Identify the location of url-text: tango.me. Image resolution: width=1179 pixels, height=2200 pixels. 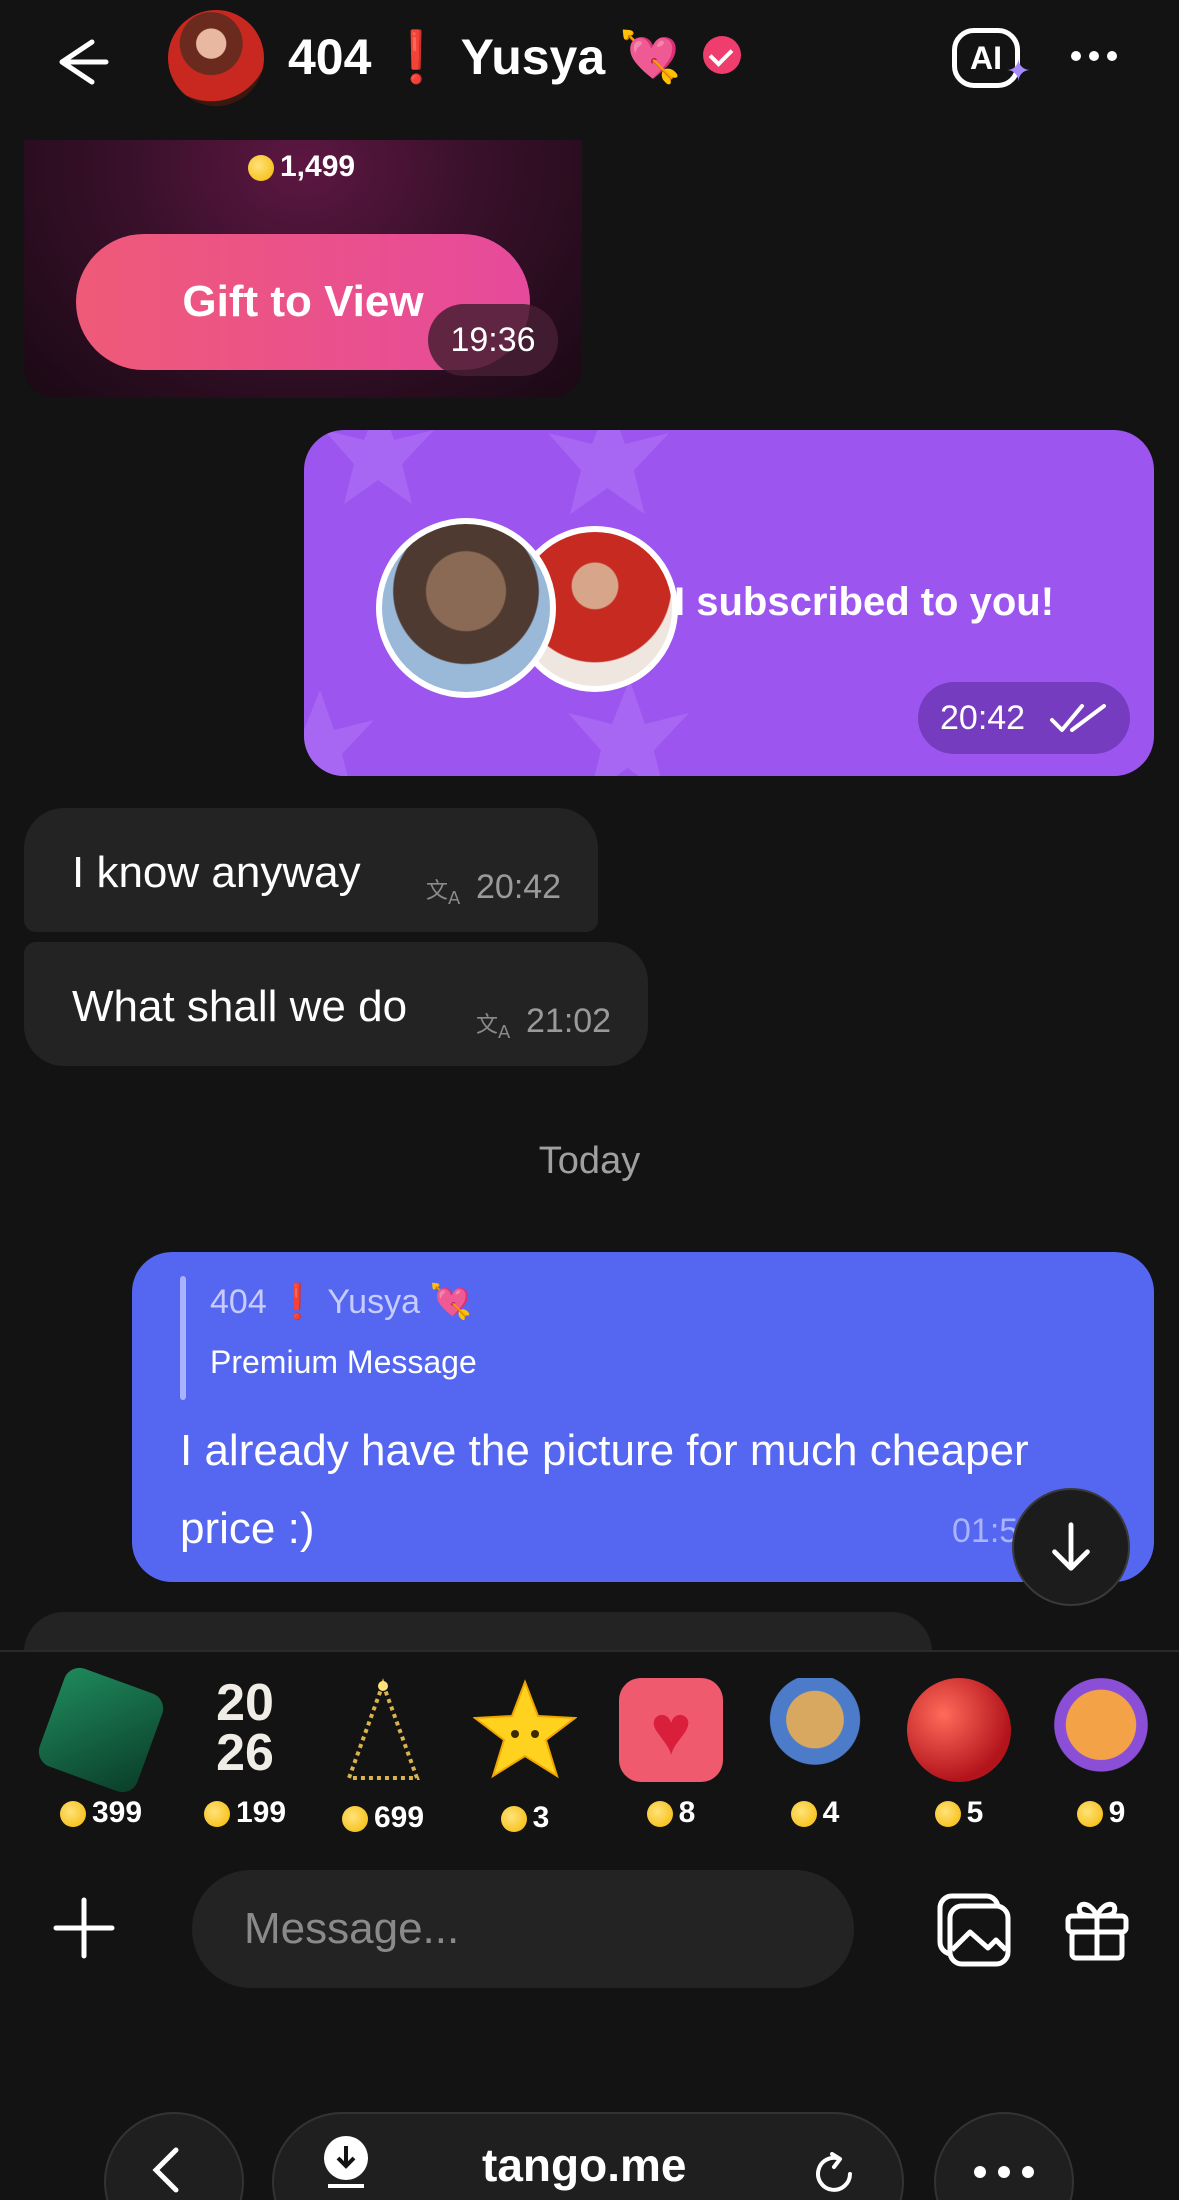
(584, 2165).